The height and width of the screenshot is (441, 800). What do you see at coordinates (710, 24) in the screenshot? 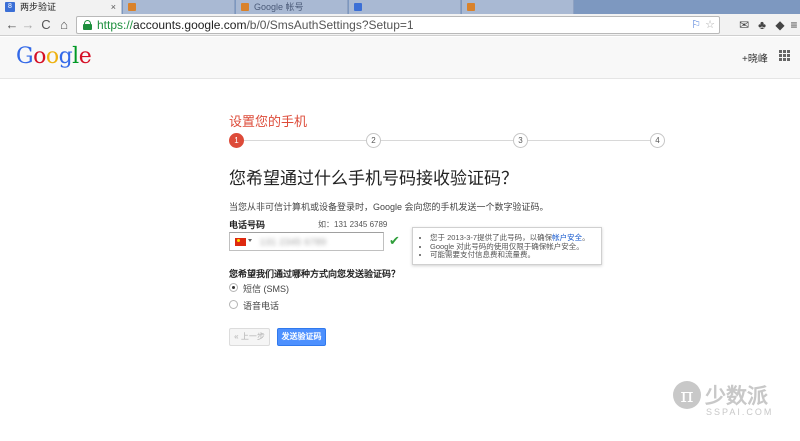
I see `star-icon: ☆` at bounding box center [710, 24].